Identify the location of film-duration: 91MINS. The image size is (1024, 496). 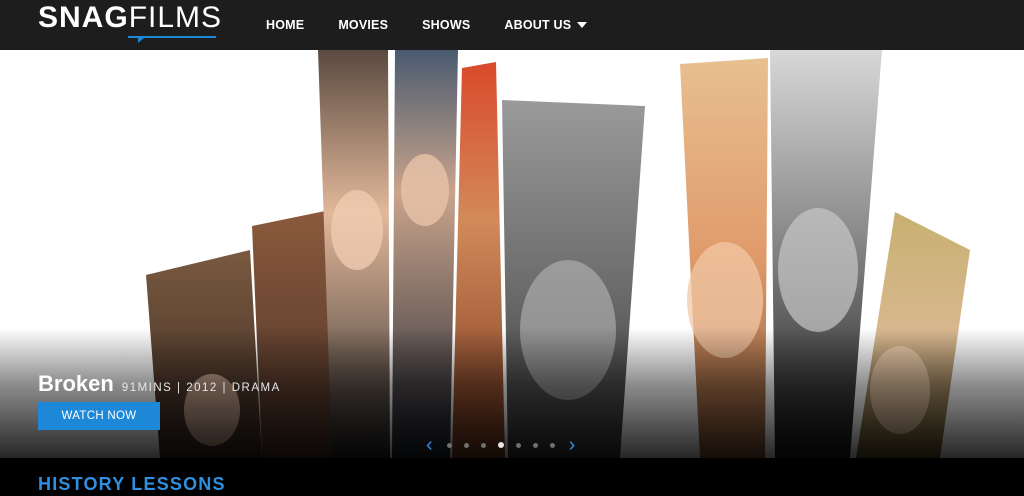
(147, 388).